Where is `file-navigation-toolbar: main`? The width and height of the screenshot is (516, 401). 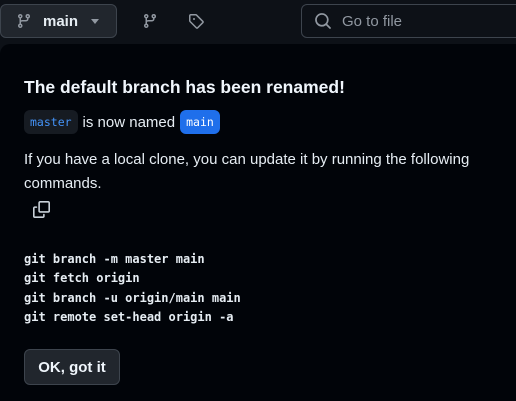
file-navigation-toolbar: main is located at coordinates (258, 22).